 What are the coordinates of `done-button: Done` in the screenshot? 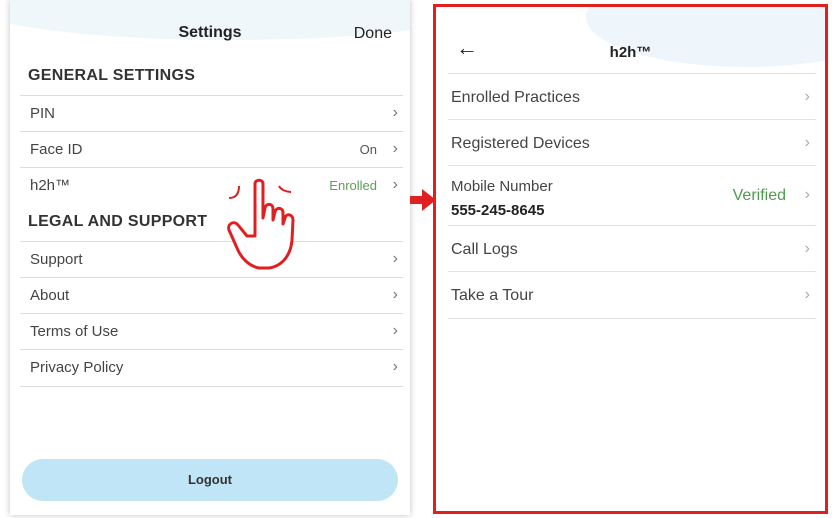 It's located at (373, 34).